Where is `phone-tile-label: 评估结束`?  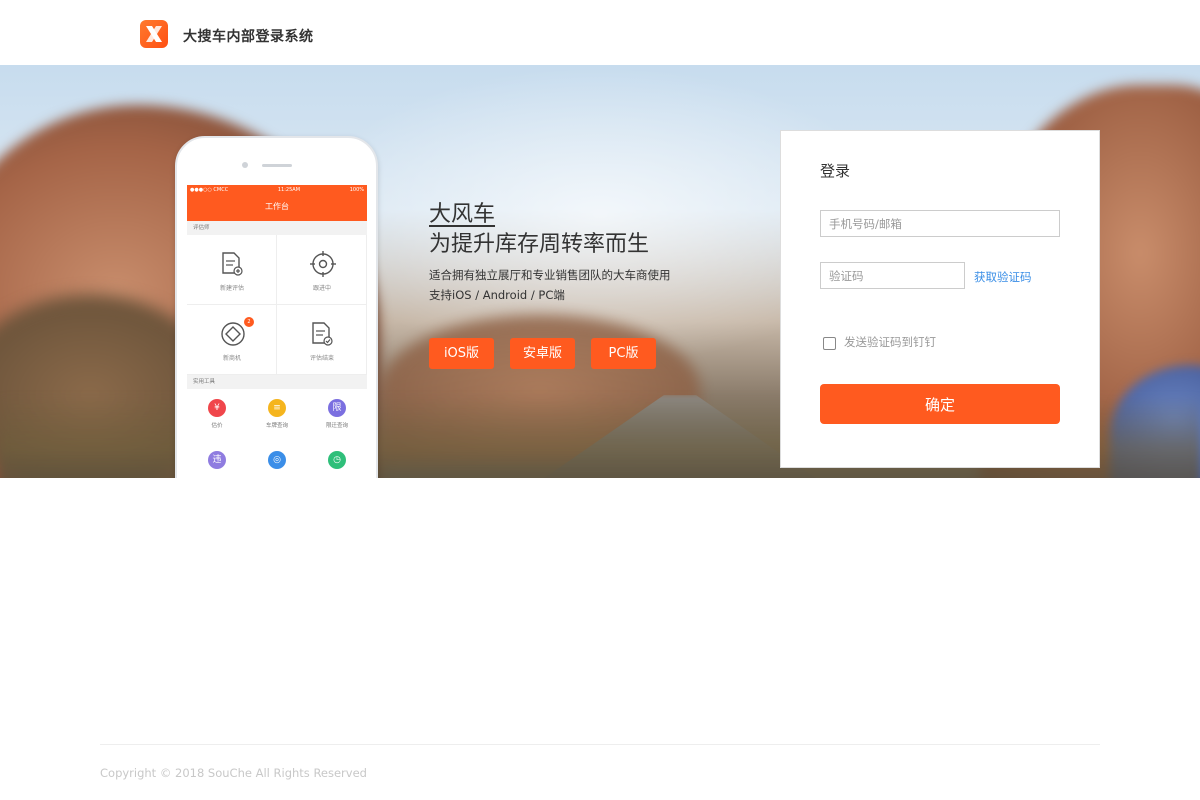 phone-tile-label: 评估结束 is located at coordinates (321, 358).